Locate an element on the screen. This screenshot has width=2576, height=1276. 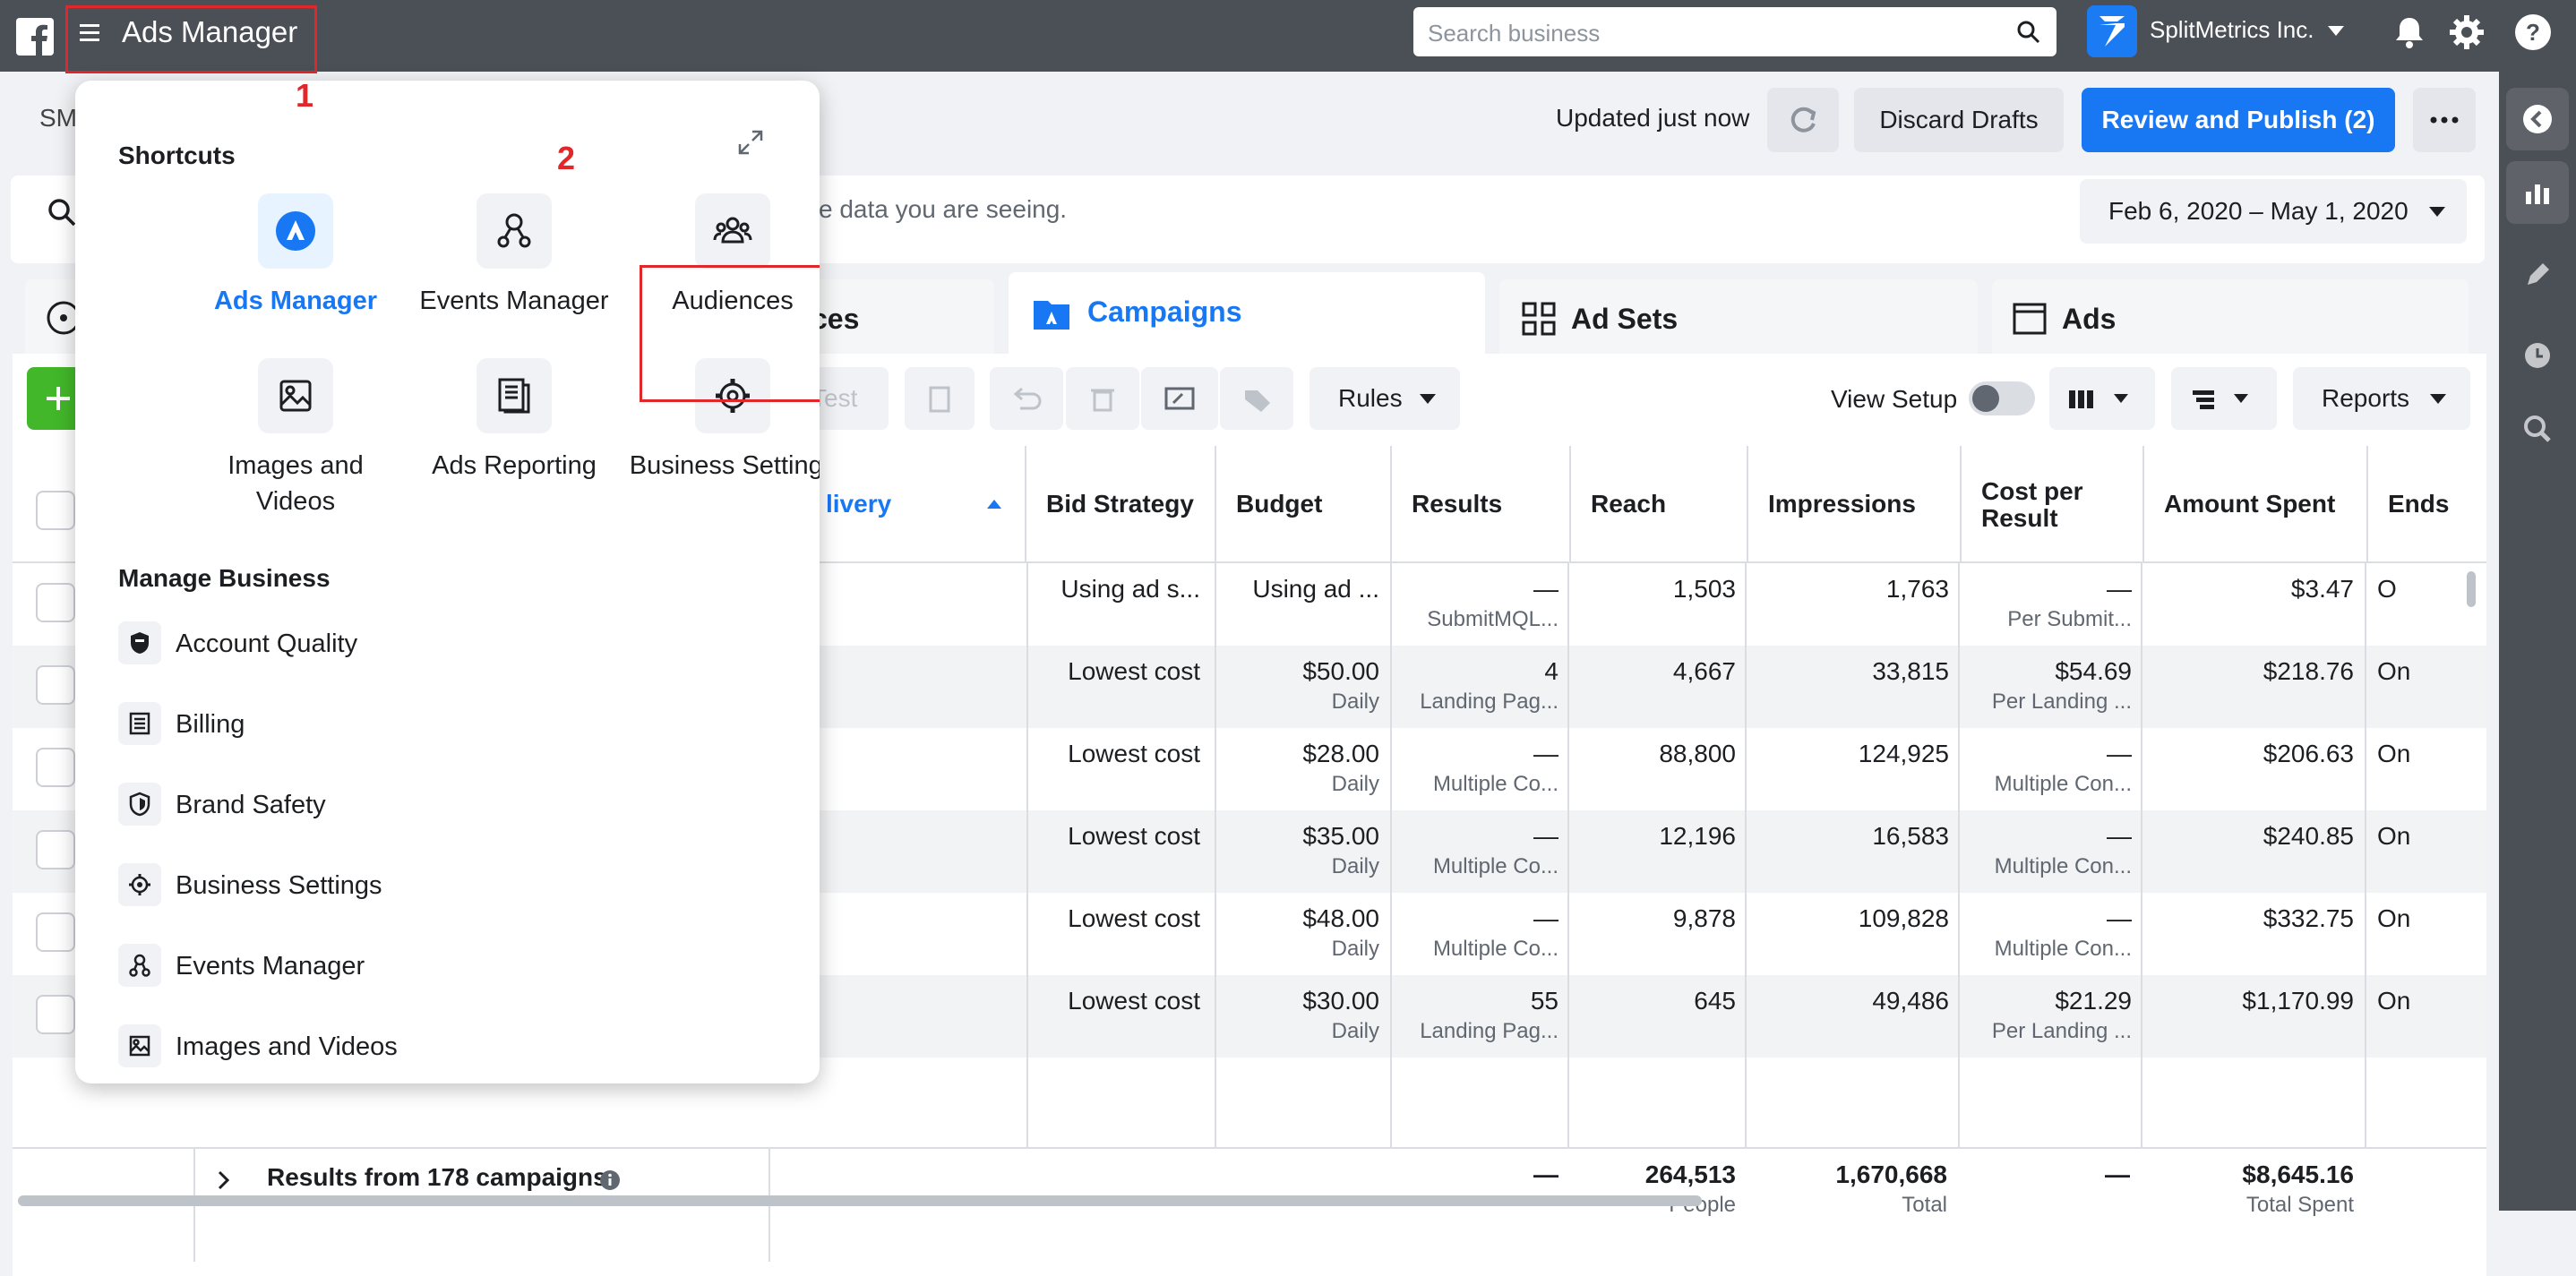
summary-results: — is located at coordinates (1545, 1174).